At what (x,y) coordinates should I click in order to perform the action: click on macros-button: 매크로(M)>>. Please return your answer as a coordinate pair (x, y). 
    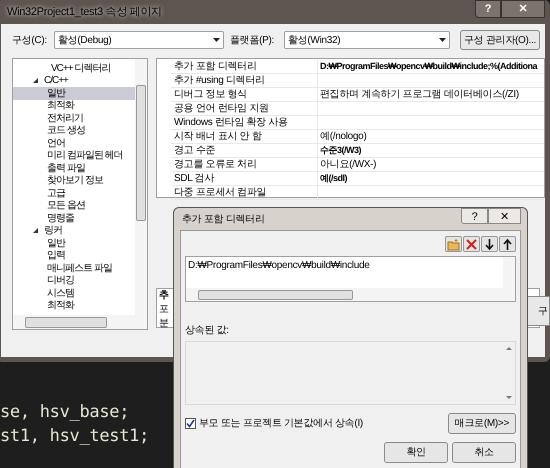
    Looking at the image, I should click on (482, 423).